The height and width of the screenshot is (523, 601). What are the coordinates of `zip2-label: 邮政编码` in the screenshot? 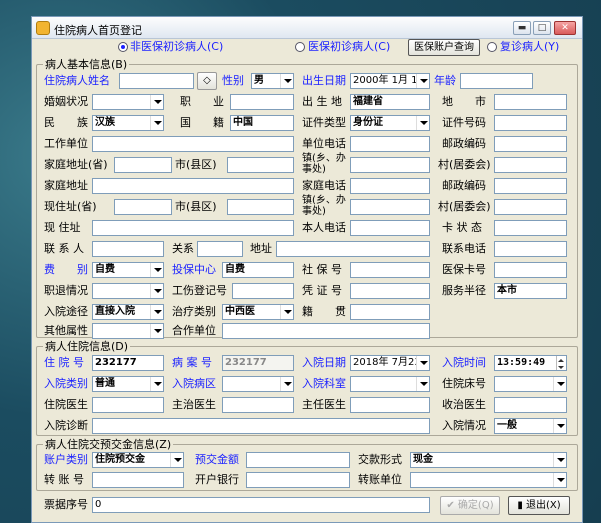 It's located at (464, 185).